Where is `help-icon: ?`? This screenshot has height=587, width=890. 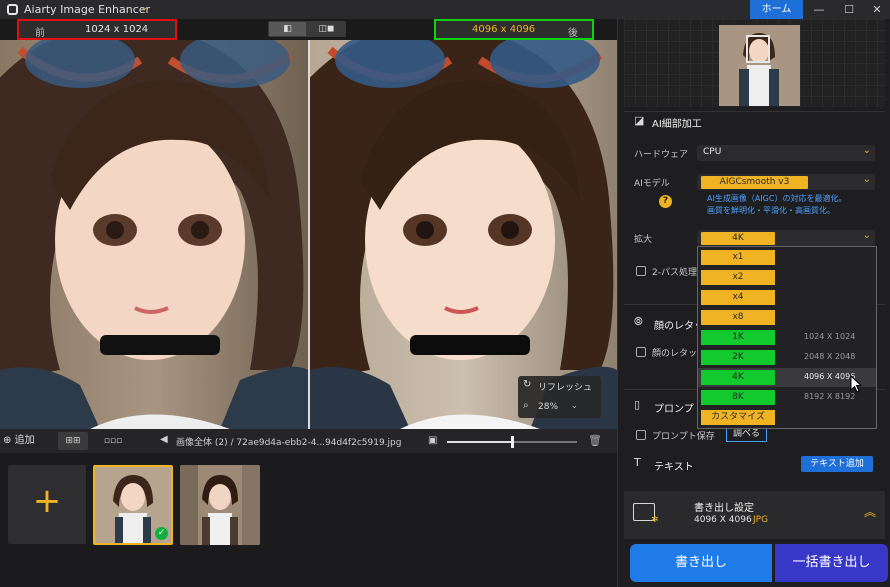 help-icon: ? is located at coordinates (665, 201).